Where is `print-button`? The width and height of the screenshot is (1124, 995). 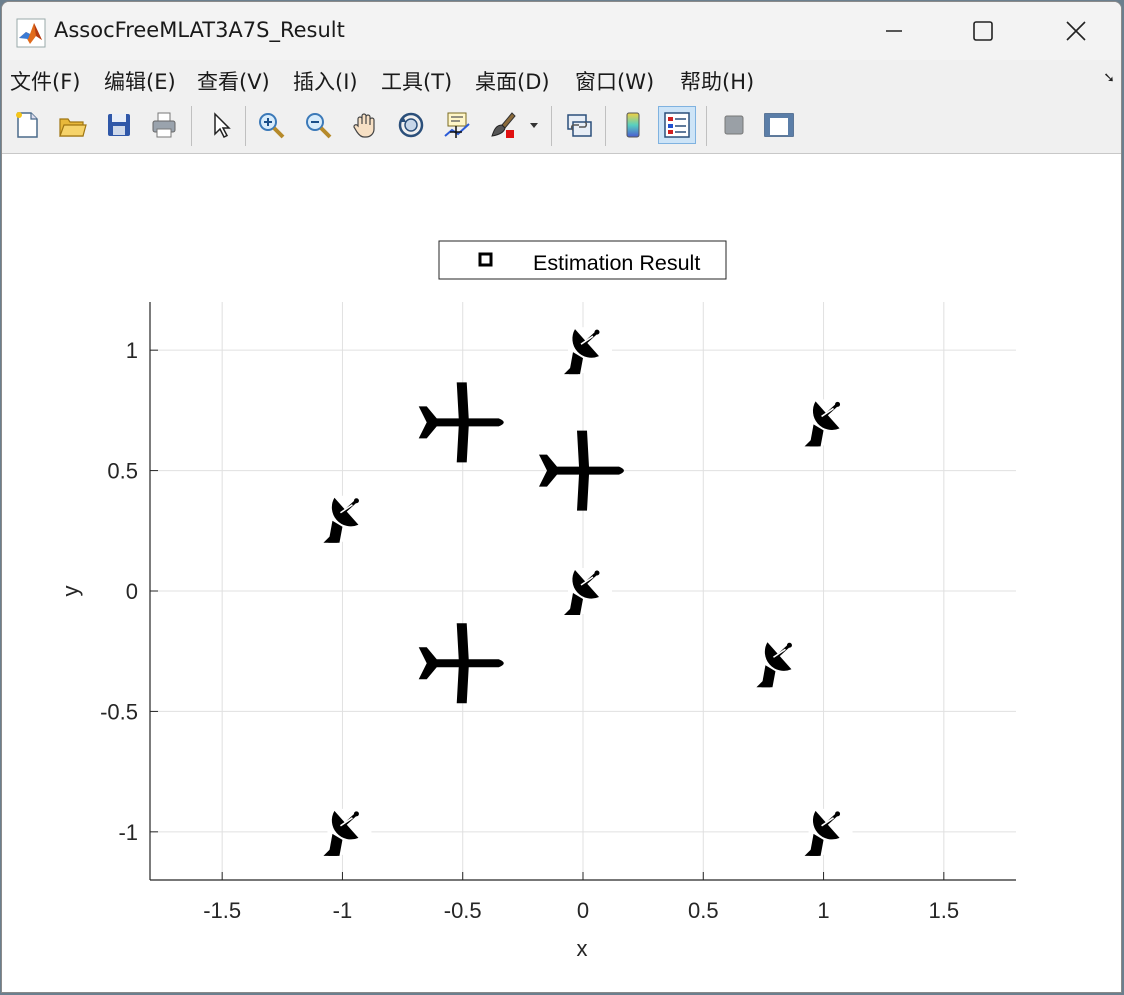 print-button is located at coordinates (164, 125).